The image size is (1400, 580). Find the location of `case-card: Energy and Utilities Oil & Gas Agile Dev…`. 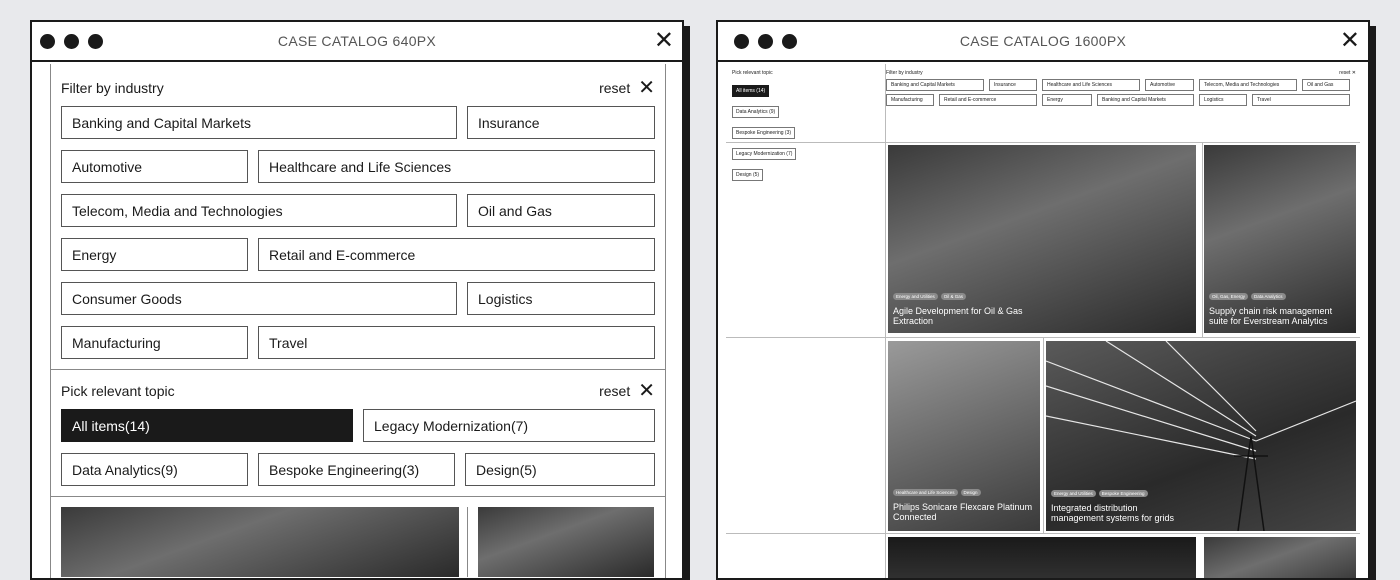

case-card: Energy and Utilities Oil & Gas Agile Dev… is located at coordinates (1042, 239).